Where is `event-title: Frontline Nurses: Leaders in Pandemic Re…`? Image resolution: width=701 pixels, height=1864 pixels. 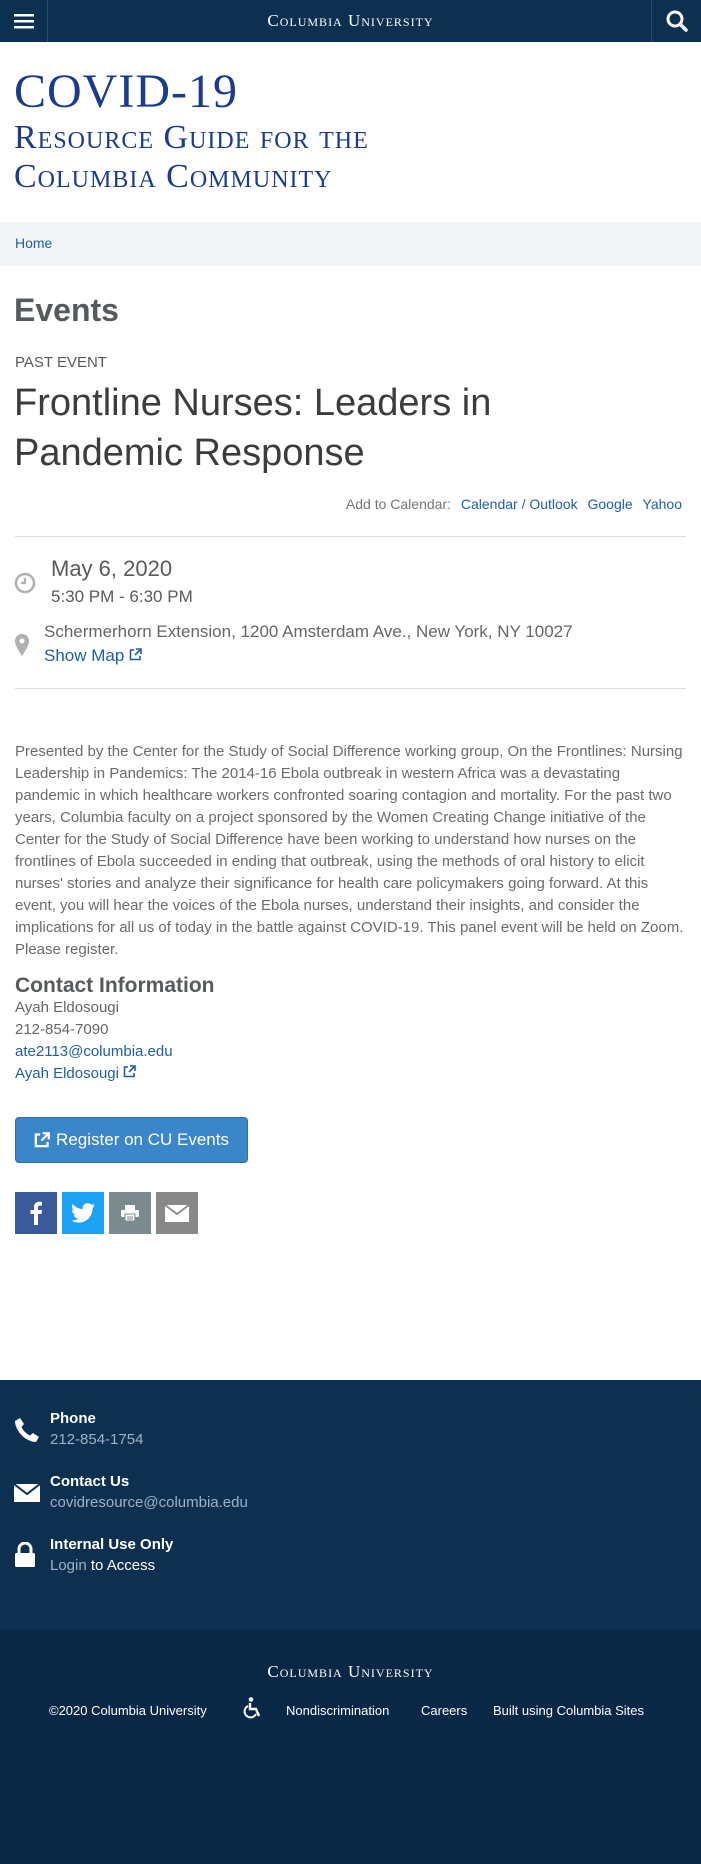
event-title: Frontline Nurses: Leaders in Pandemic Re… is located at coordinates (253, 428).